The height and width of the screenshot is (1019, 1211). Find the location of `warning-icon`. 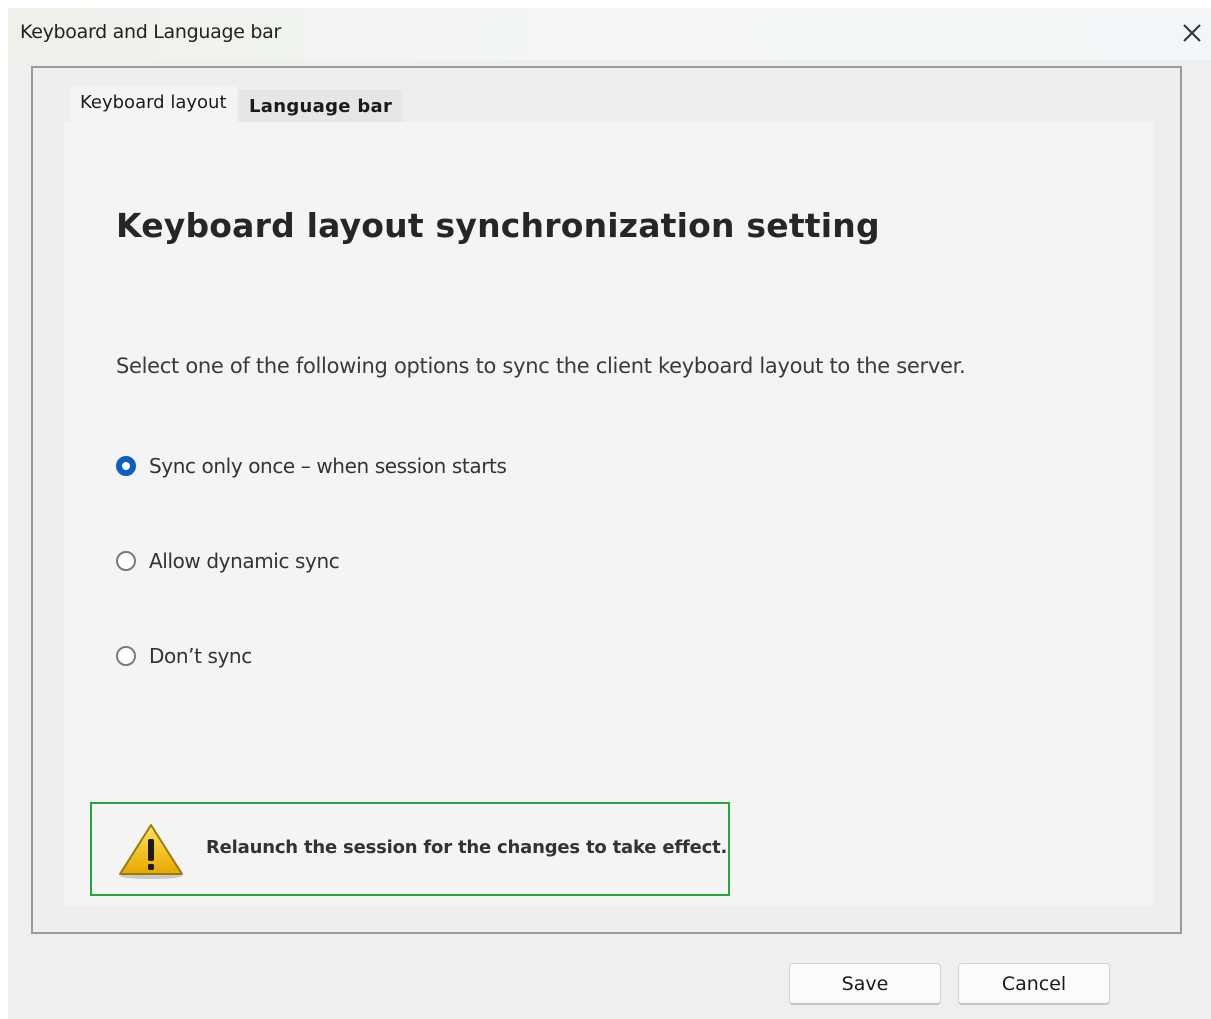

warning-icon is located at coordinates (151, 851).